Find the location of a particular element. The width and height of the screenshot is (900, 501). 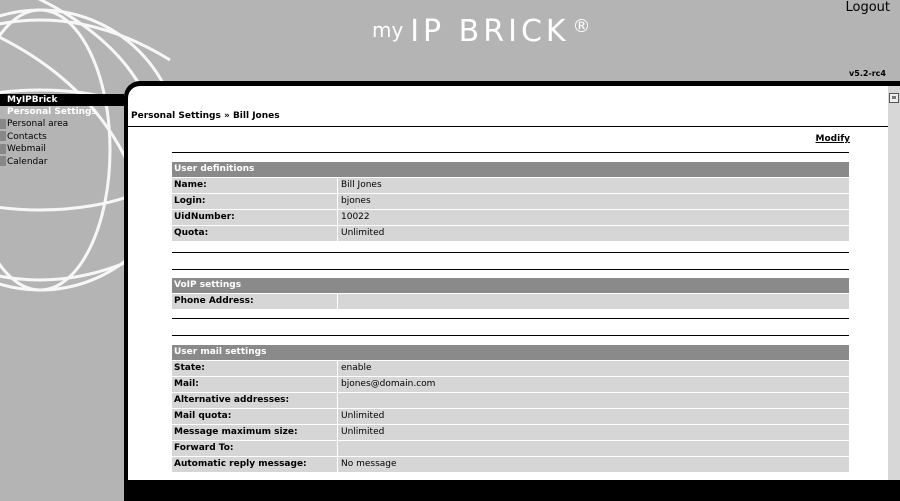

ipbrick-logo: my IP BRICK ® is located at coordinates (481, 31).